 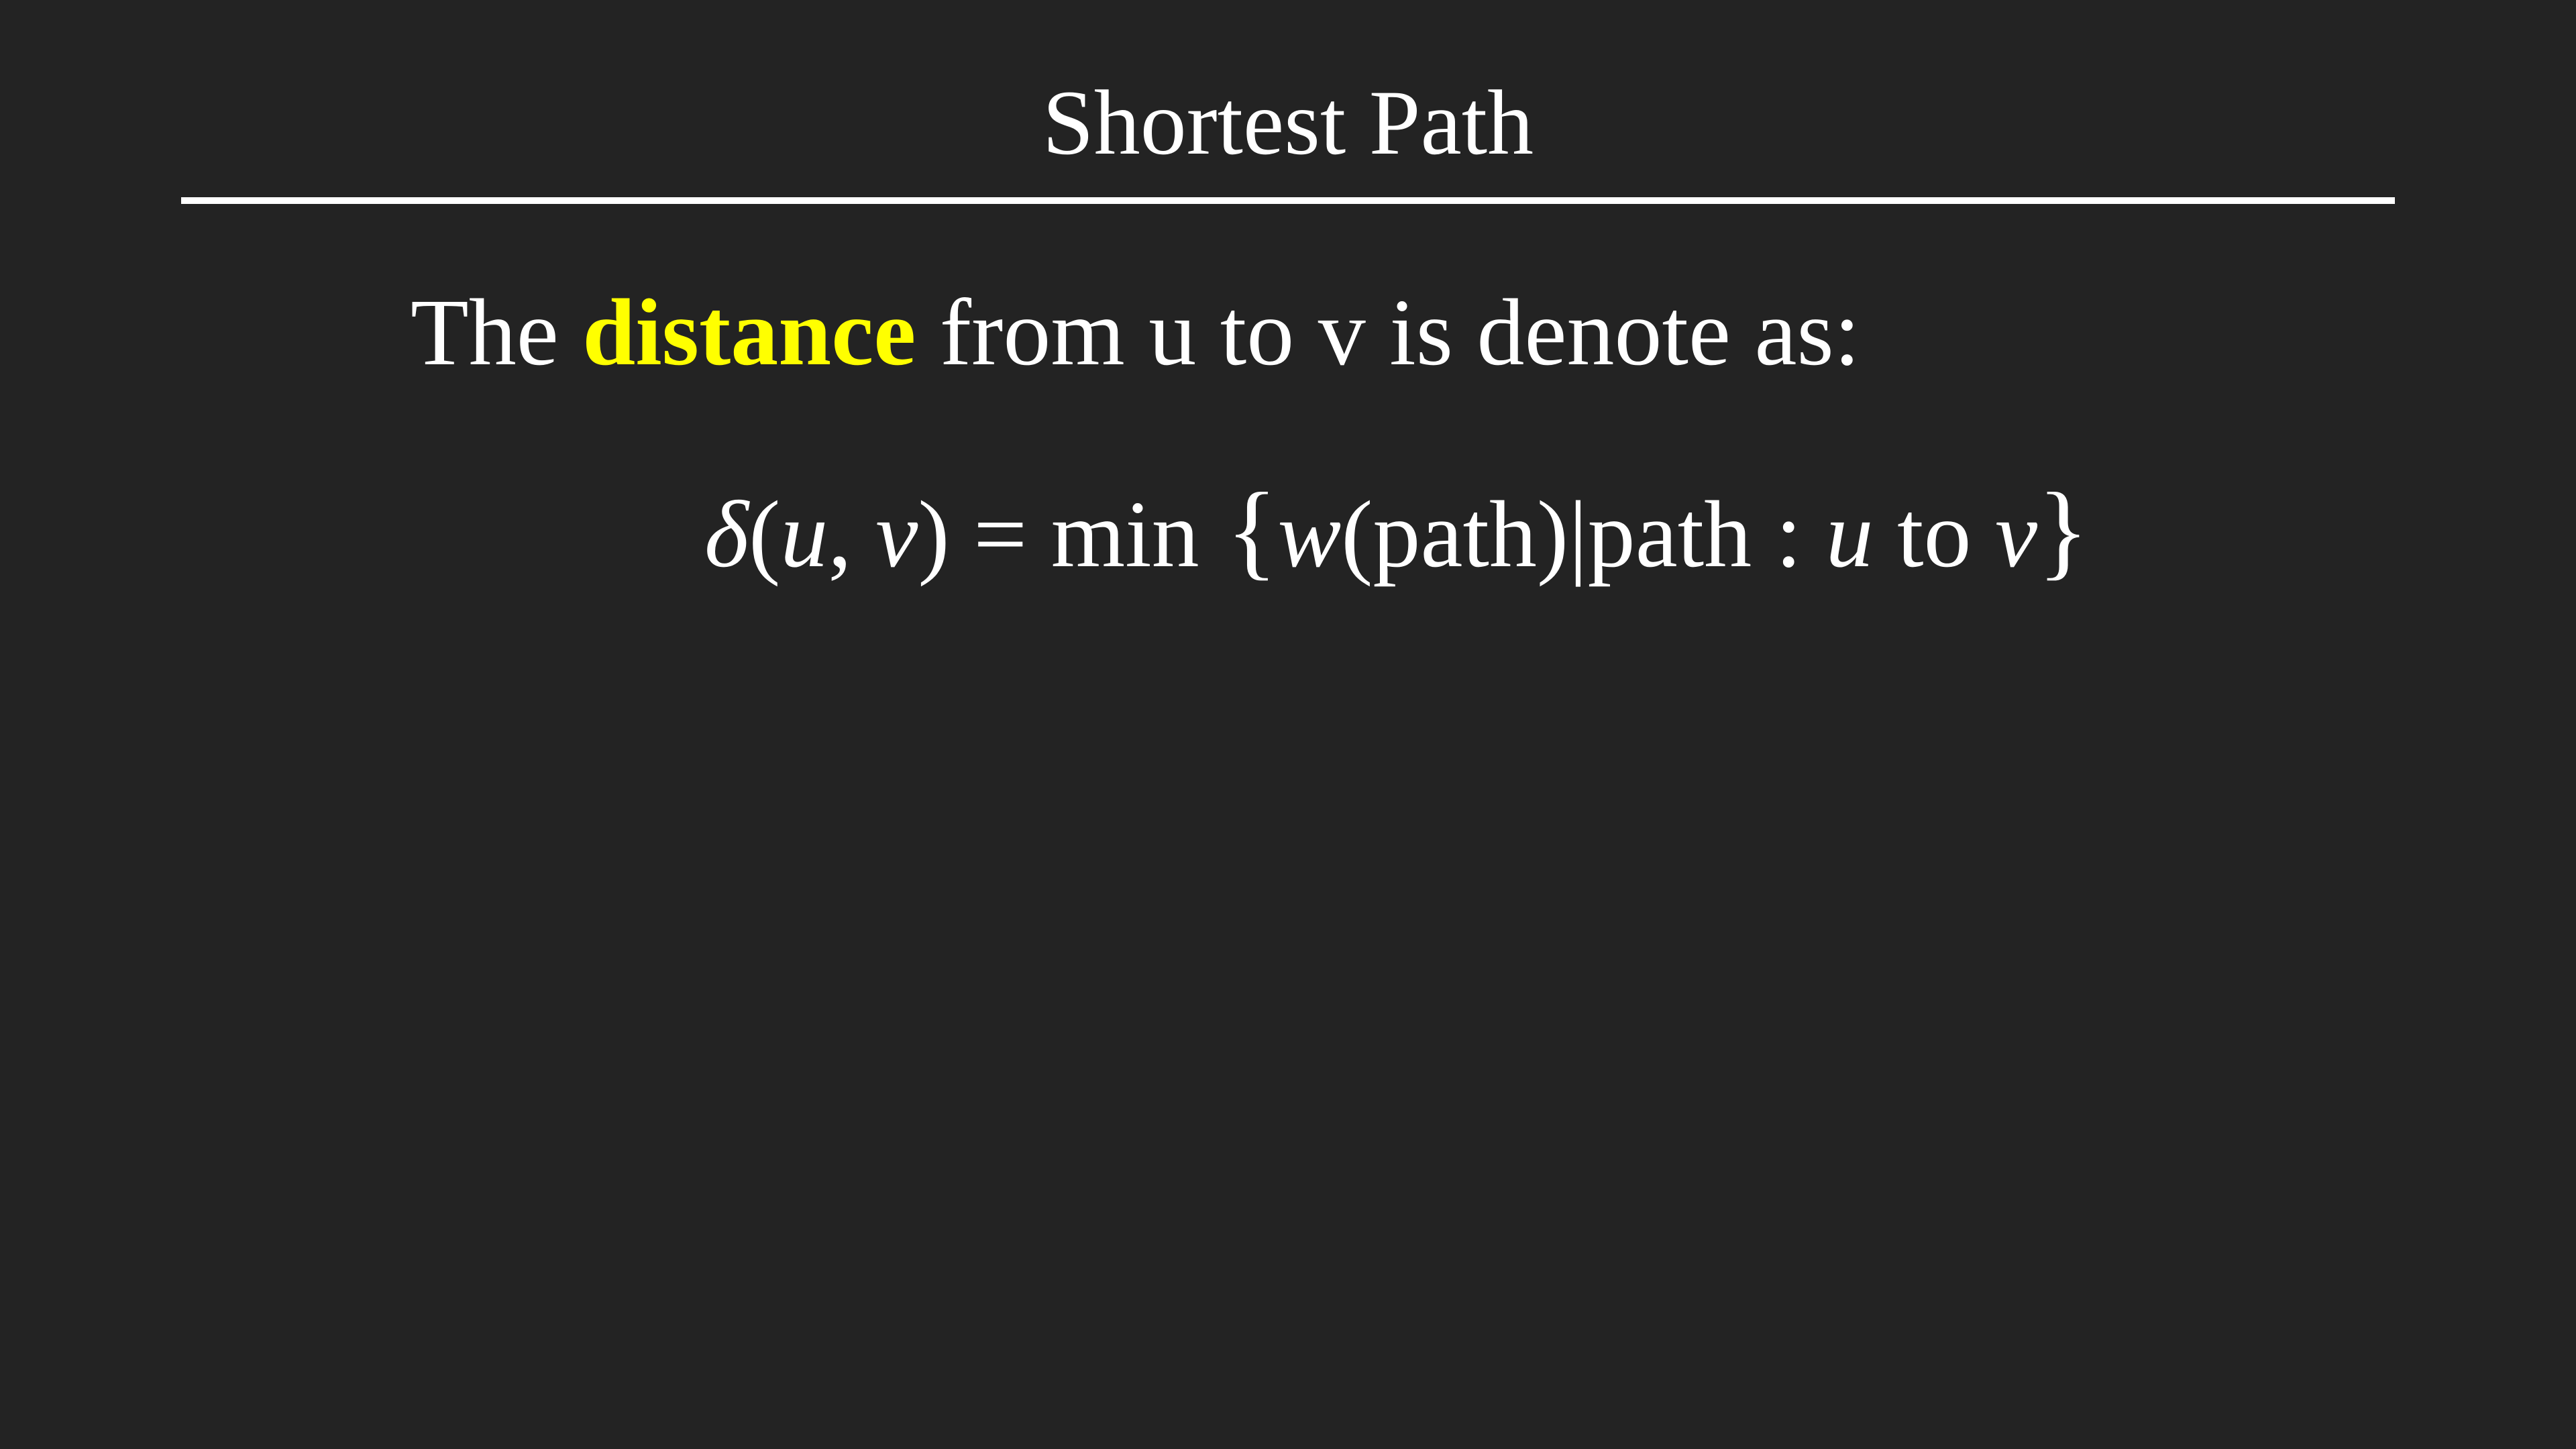 What do you see at coordinates (1288, 122) in the screenshot?
I see `slide-title: Shortest Path` at bounding box center [1288, 122].